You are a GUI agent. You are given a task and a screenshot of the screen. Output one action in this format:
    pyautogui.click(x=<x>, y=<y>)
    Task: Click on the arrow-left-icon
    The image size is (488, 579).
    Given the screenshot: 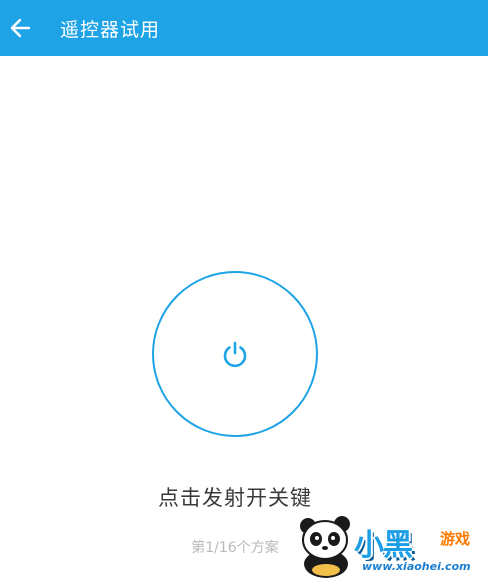 What is the action you would take?
    pyautogui.click(x=20, y=28)
    